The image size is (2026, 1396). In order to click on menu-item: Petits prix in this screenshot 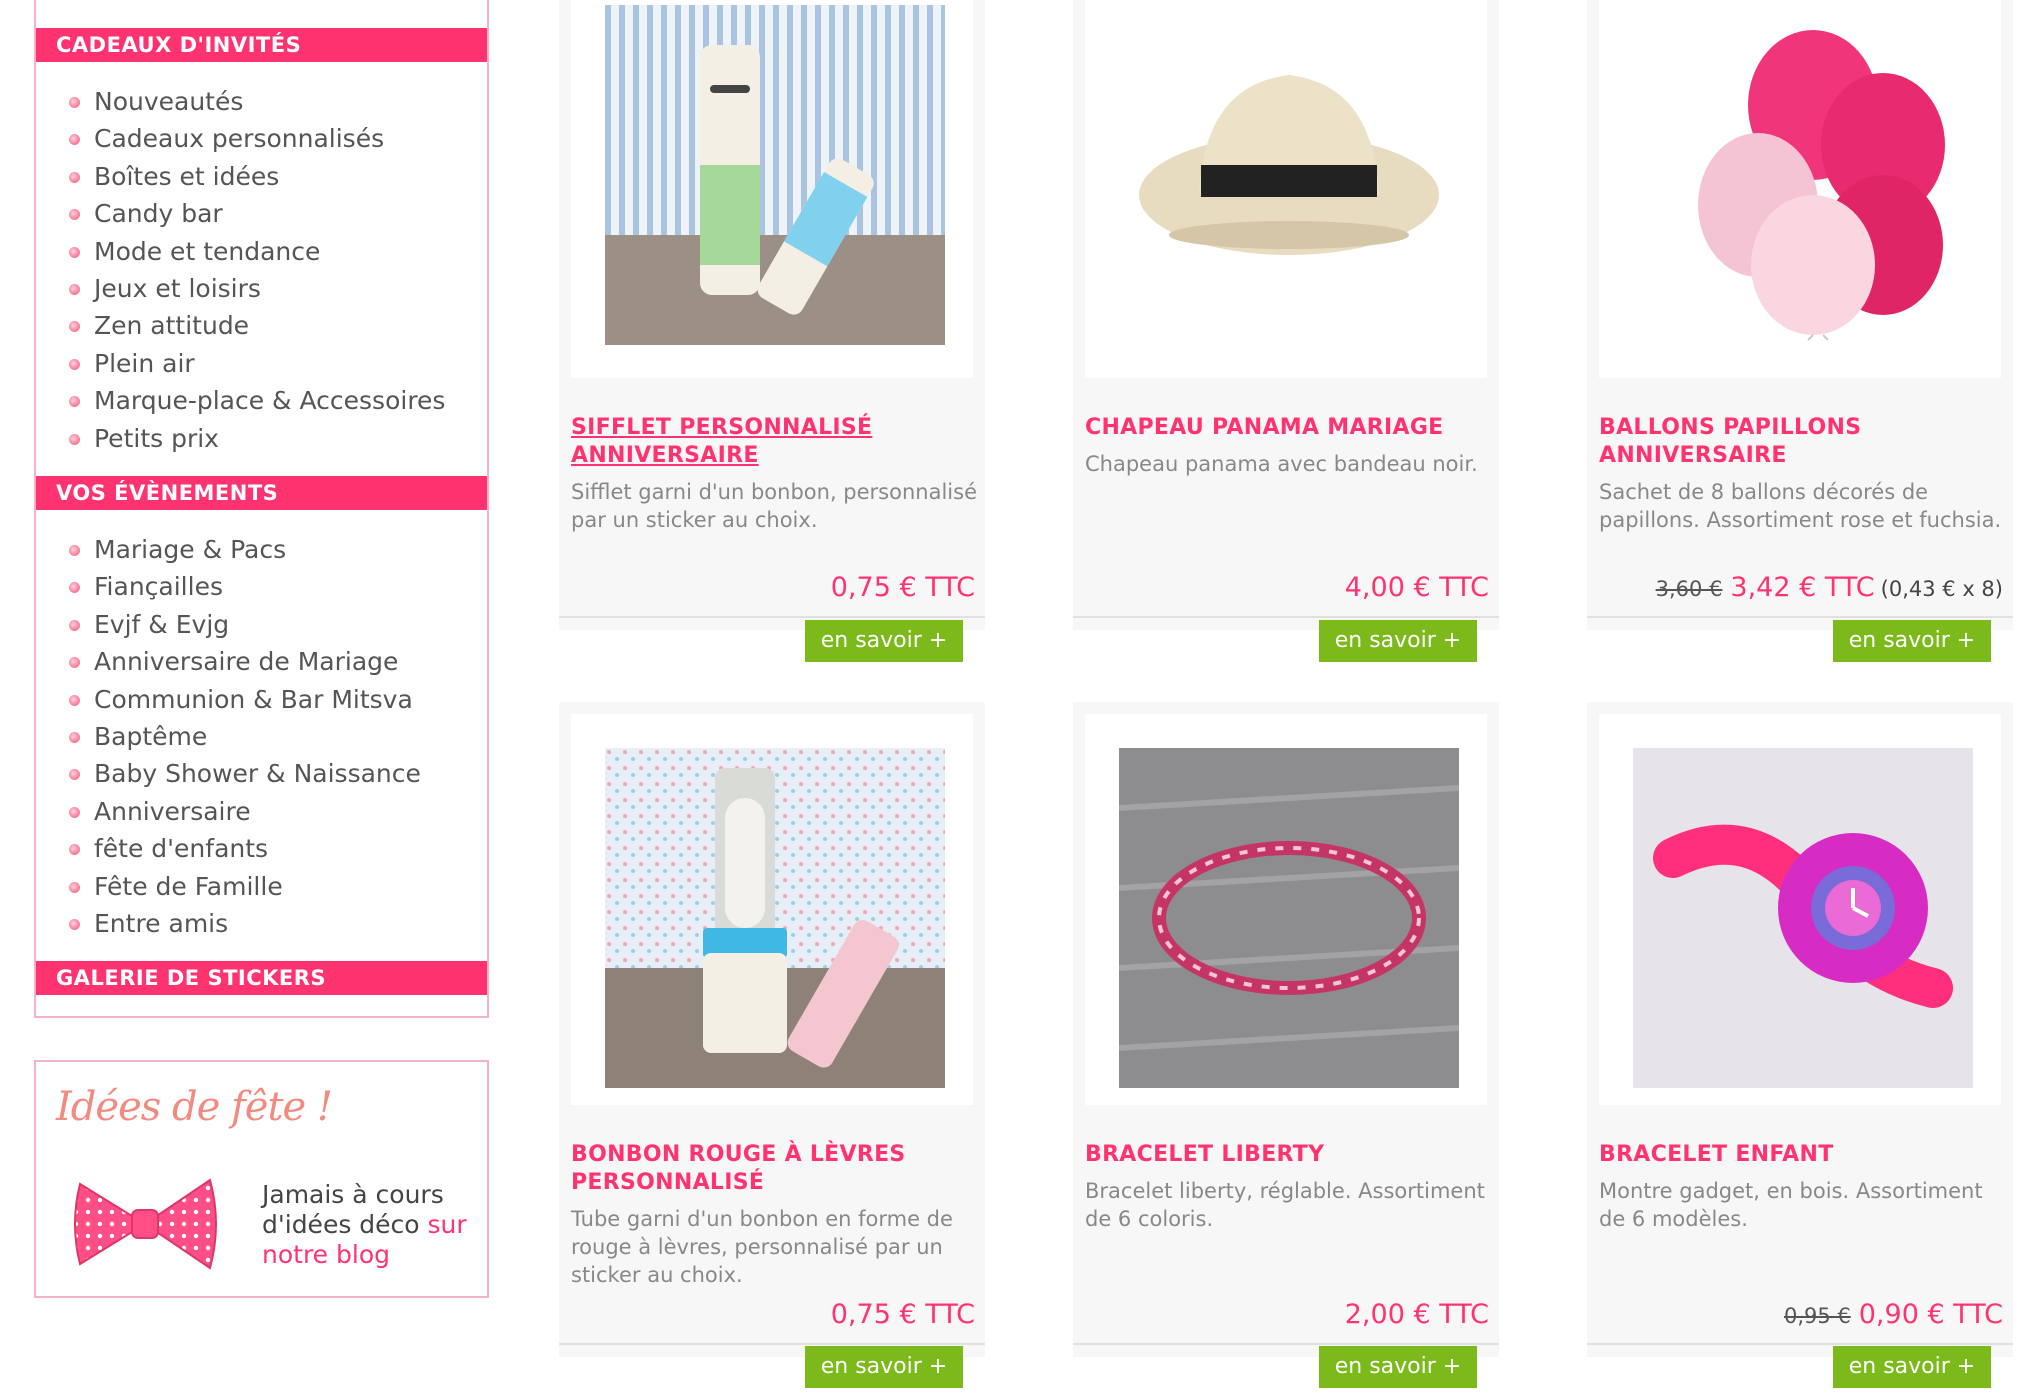, I will do `click(261, 438)`.